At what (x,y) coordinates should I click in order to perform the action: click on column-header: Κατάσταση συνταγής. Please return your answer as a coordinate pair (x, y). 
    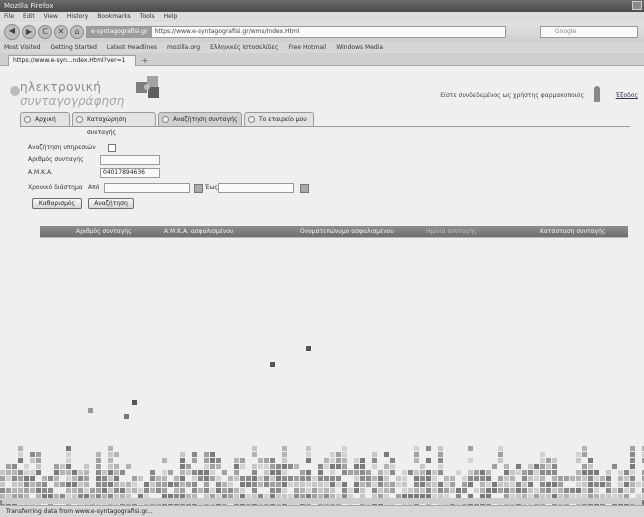
    Looking at the image, I should click on (572, 231).